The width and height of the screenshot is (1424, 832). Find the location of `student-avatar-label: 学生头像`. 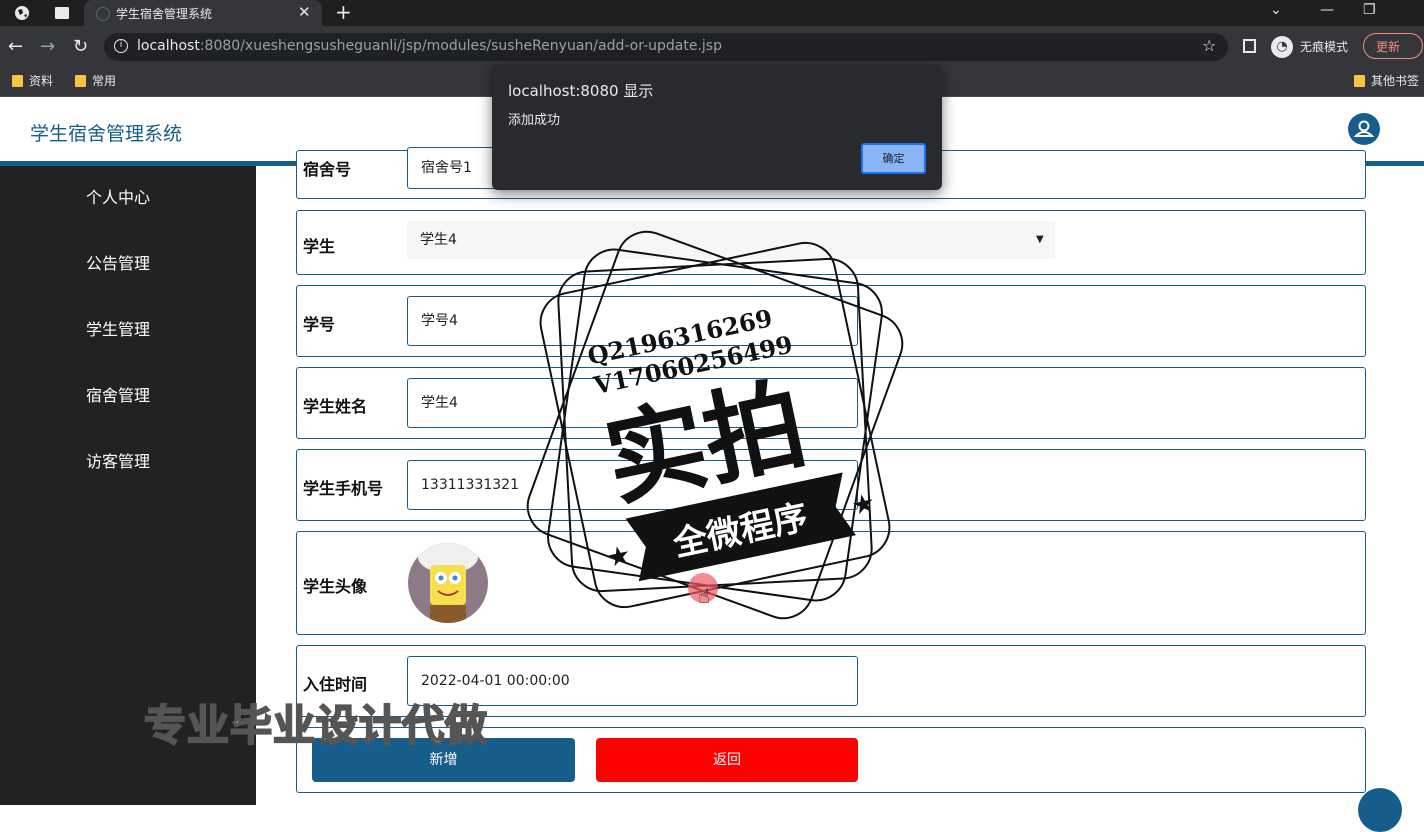

student-avatar-label: 学生头像 is located at coordinates (335, 586).